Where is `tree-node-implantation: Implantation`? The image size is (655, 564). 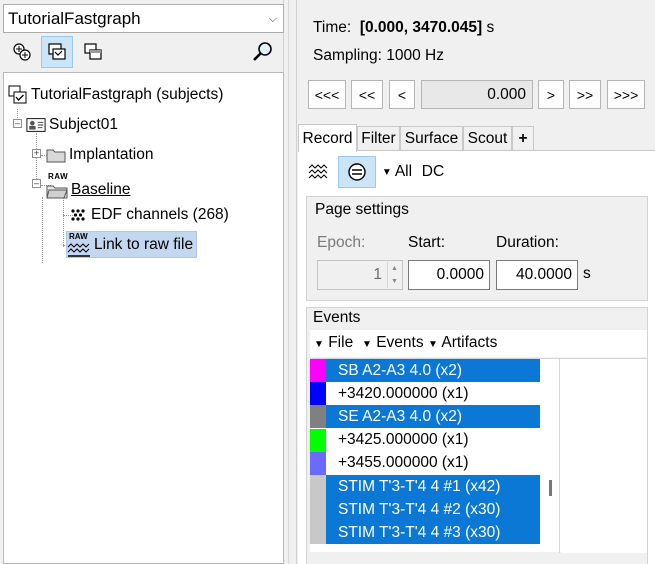
tree-node-implantation: Implantation is located at coordinates (99, 155).